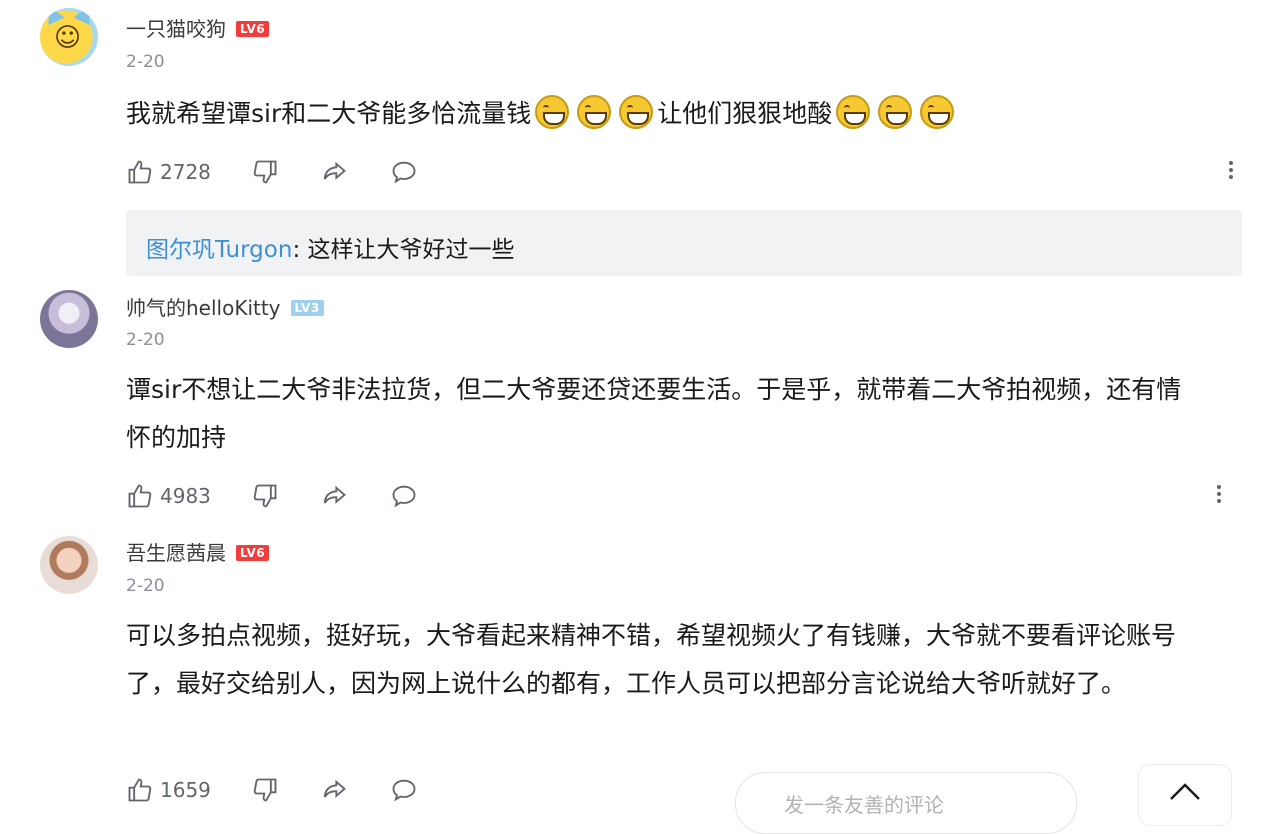 This screenshot has width=1264, height=834. I want to click on comment-actions: 2728, so click(292, 172).